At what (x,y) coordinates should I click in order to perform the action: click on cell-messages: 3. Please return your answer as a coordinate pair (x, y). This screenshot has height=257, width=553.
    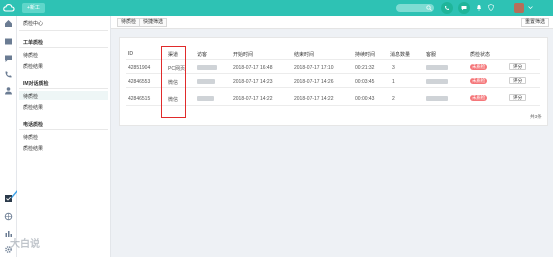
    Looking at the image, I should click on (393, 68).